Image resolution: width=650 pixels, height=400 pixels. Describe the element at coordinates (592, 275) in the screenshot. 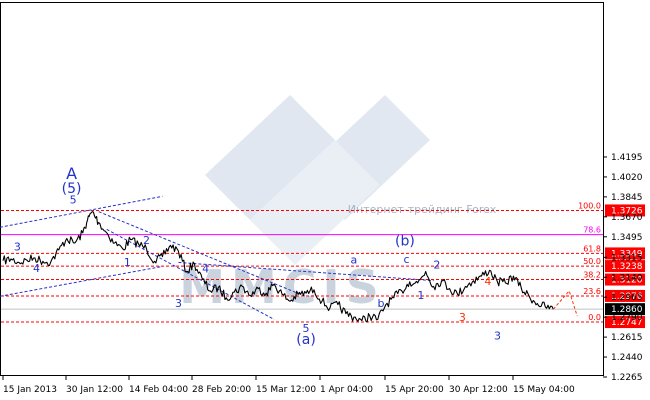

I see `fib-ratio-label: 38.2` at that location.